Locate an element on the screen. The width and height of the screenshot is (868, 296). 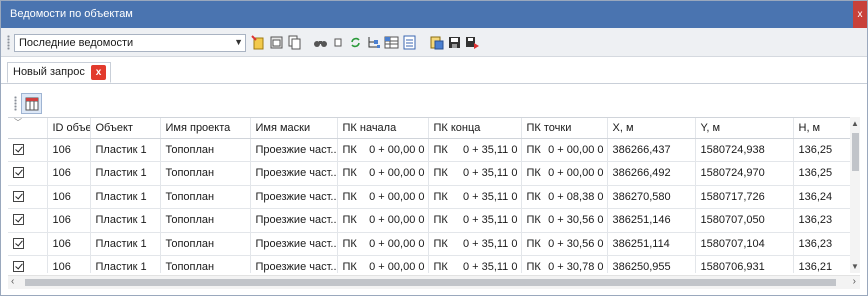
tab-divider is located at coordinates (434, 83).